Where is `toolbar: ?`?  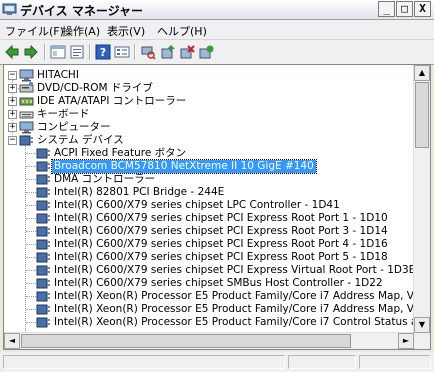 toolbar: ? is located at coordinates (217, 52).